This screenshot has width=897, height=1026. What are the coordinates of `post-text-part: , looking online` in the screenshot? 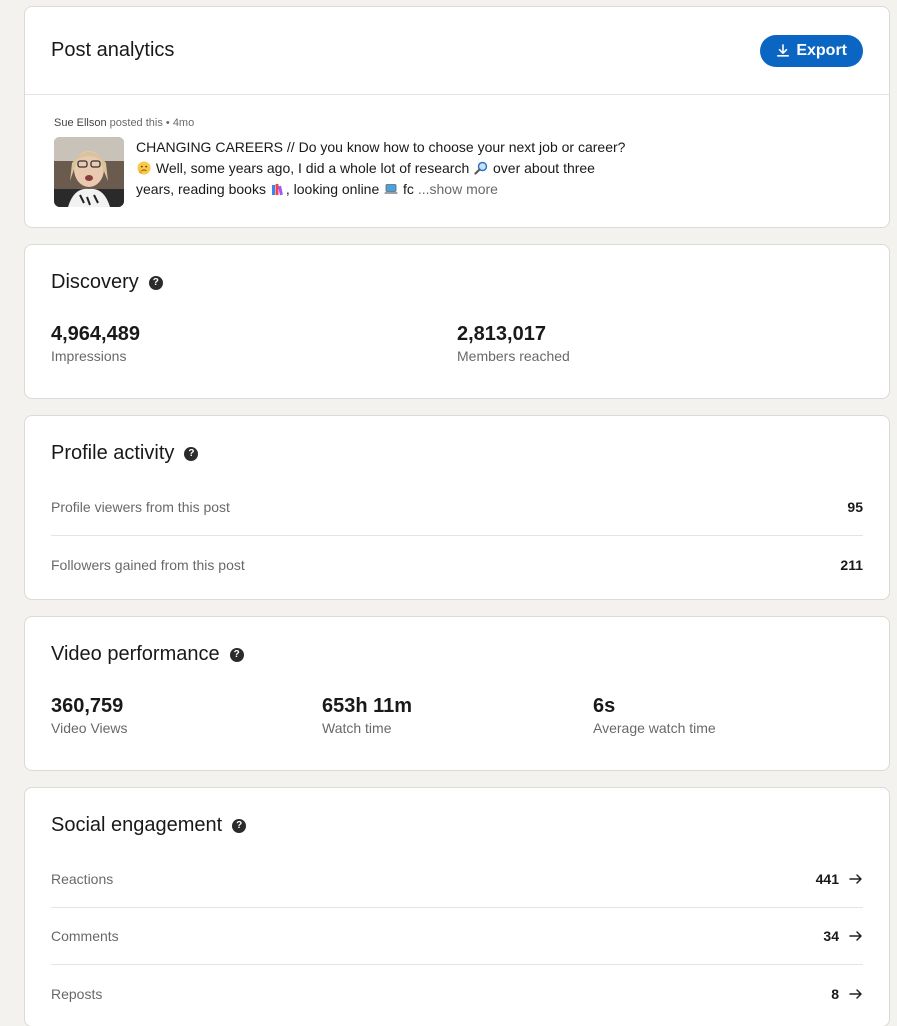 It's located at (334, 189).